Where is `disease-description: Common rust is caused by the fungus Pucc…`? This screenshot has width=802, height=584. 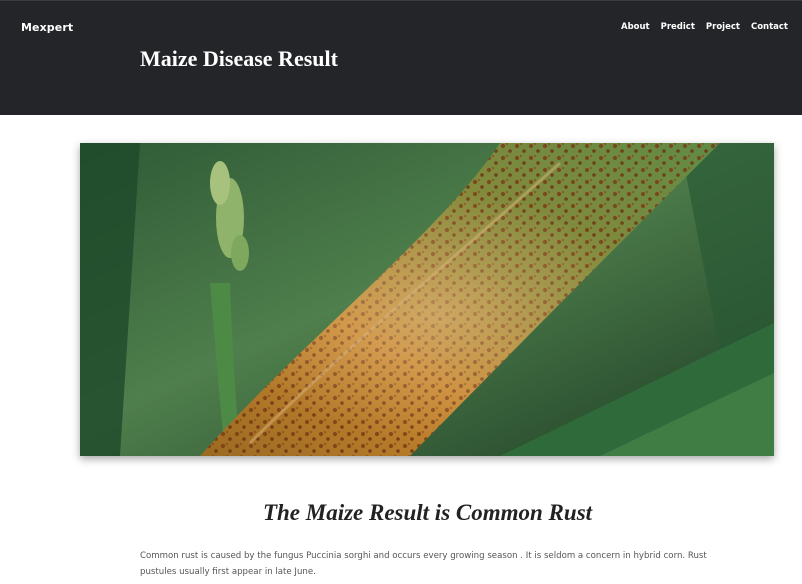 disease-description: Common rust is caused by the fungus Pucc… is located at coordinates (423, 564).